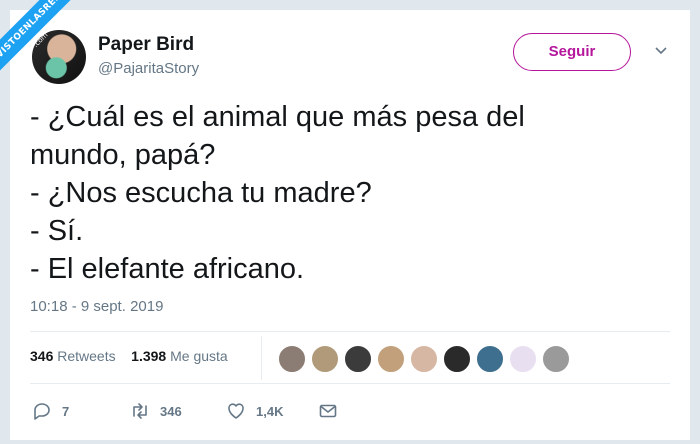 The width and height of the screenshot is (700, 444). I want to click on message-button, so click(328, 411).